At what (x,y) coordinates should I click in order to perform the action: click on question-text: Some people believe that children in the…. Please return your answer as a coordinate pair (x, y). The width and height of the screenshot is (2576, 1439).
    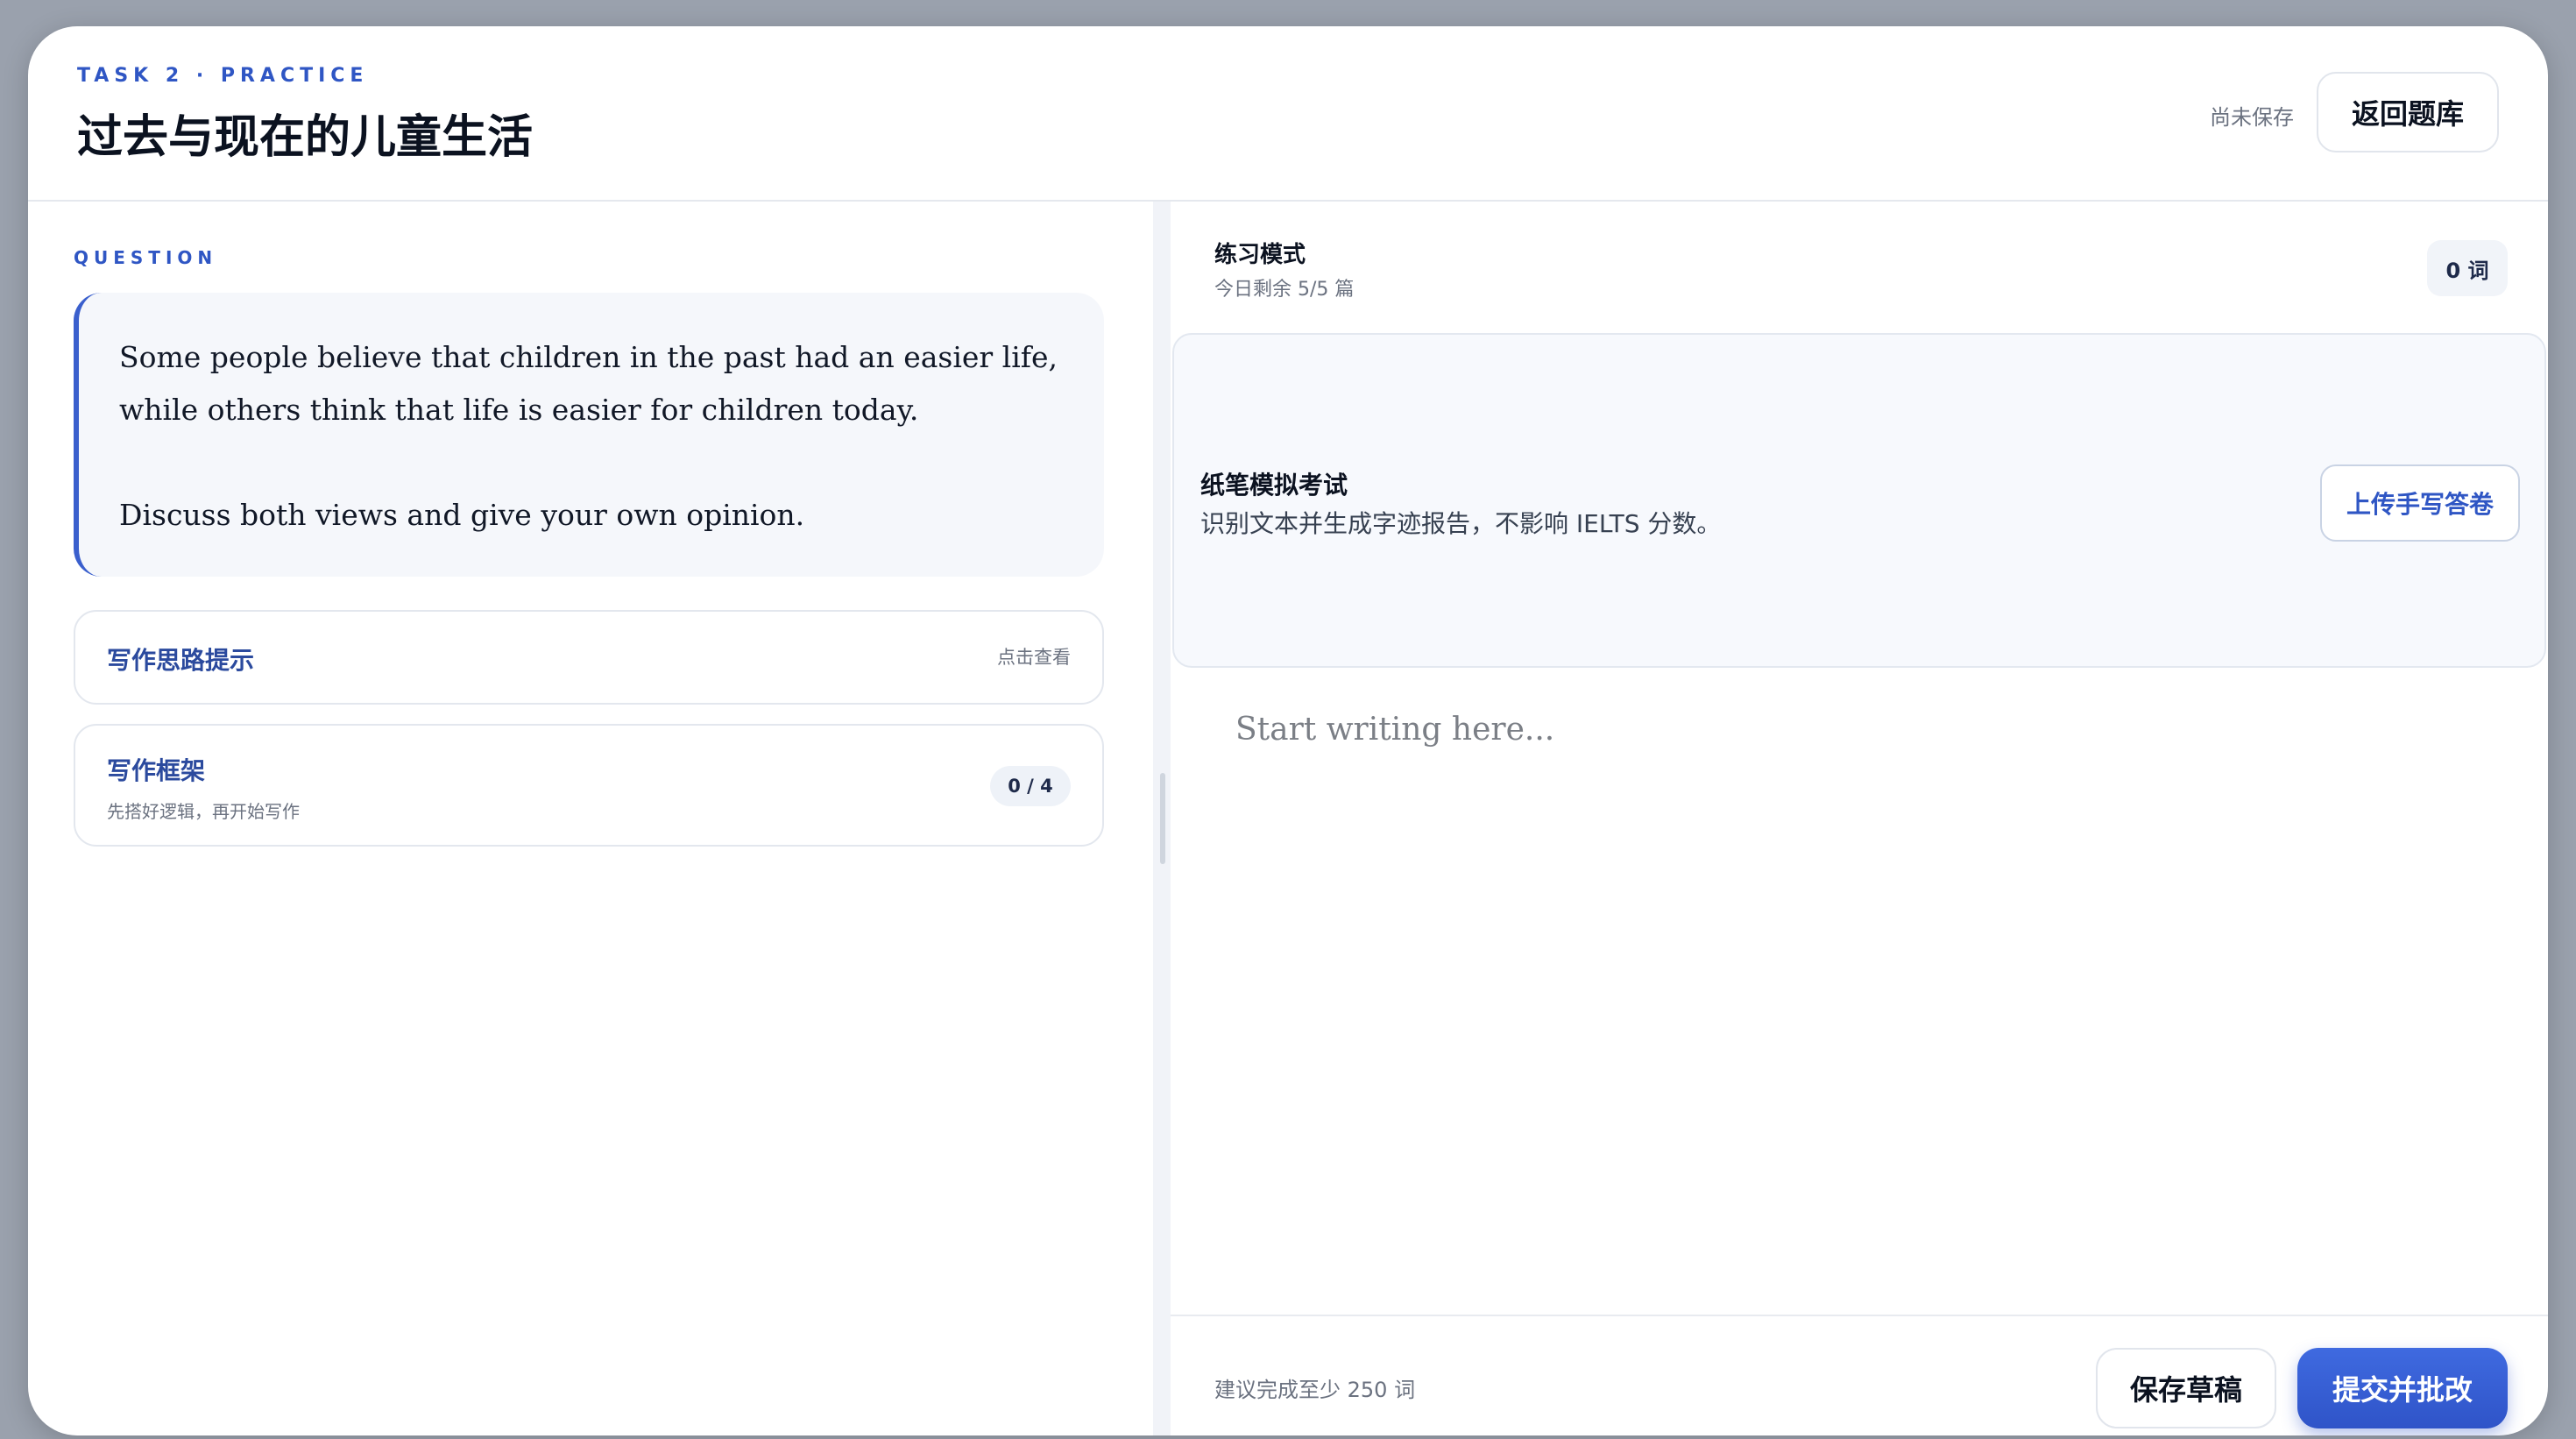
    Looking at the image, I should click on (588, 384).